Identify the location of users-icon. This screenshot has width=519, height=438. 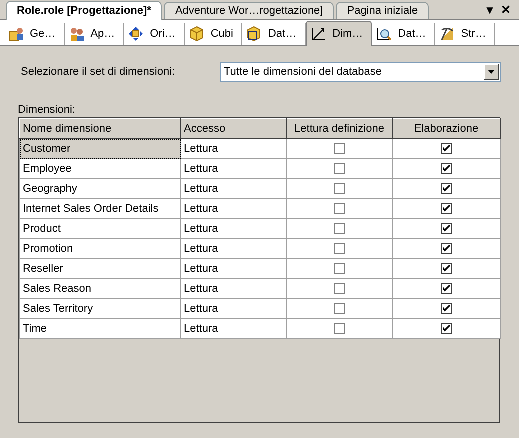
(16, 34).